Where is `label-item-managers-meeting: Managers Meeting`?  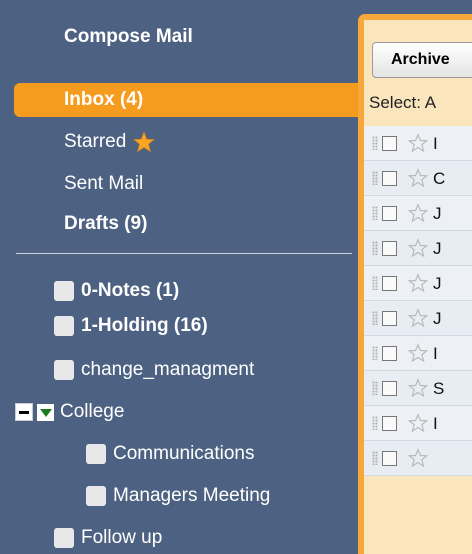 label-item-managers-meeting: Managers Meeting is located at coordinates (178, 496).